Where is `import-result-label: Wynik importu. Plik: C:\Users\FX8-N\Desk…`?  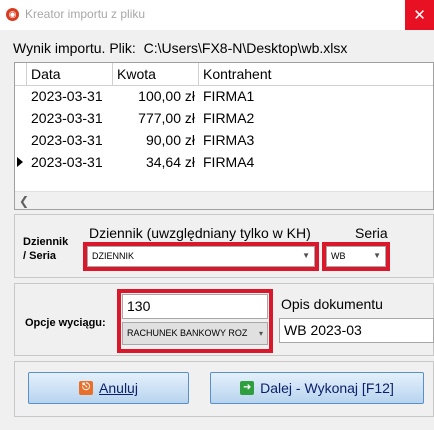
import-result-label: Wynik importu. Plik: C:\Users\FX8-N\Desk… is located at coordinates (180, 48).